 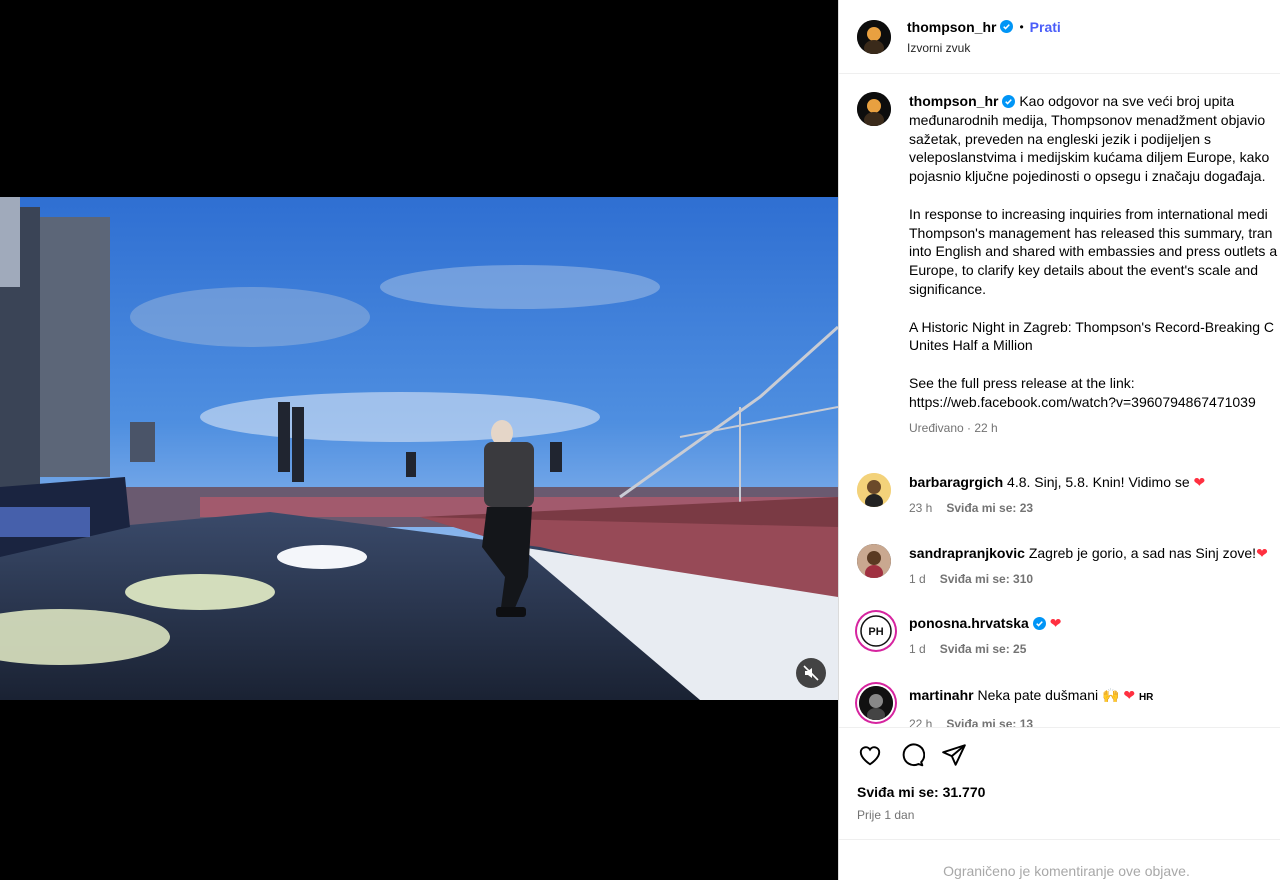 I want to click on author-username: thompson_hr, so click(x=951, y=27).